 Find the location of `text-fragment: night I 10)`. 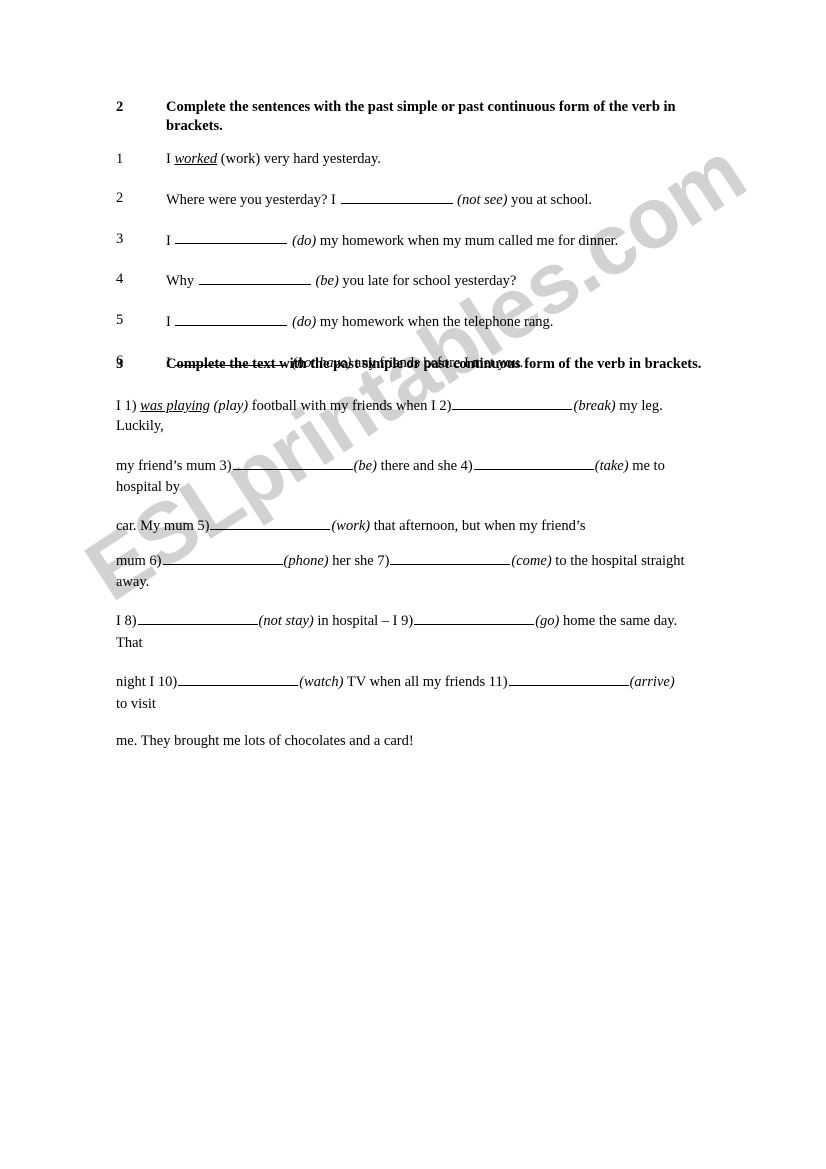

text-fragment: night I 10) is located at coordinates (147, 681).